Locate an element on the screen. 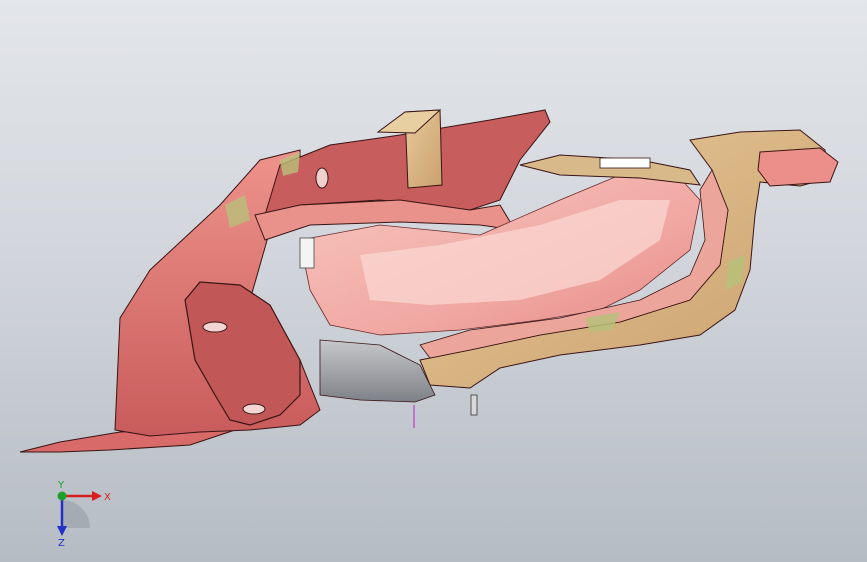  z-arrow-head-icon is located at coordinates (62, 531).